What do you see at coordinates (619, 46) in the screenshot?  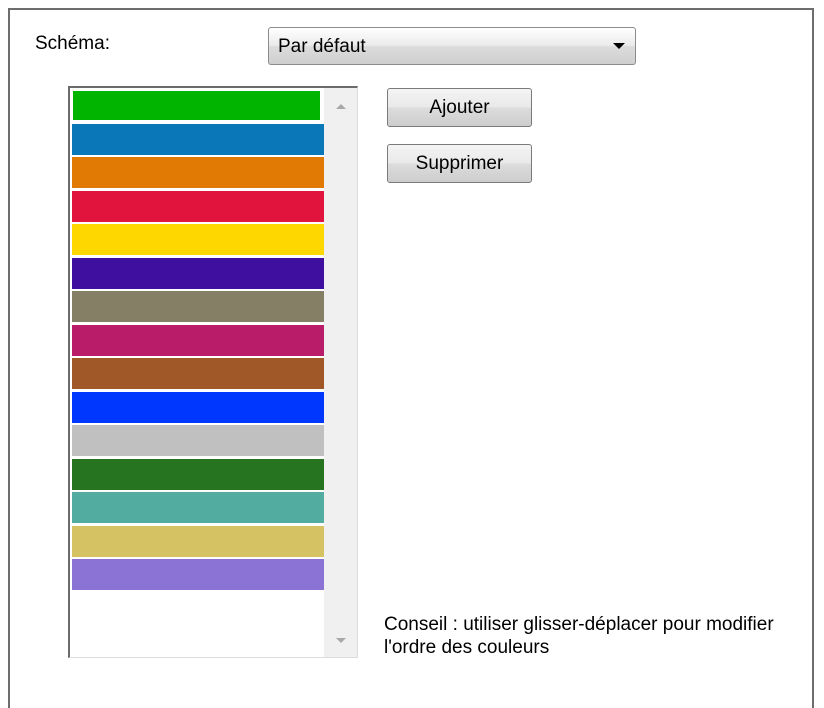 I see `chevron-down-icon` at bounding box center [619, 46].